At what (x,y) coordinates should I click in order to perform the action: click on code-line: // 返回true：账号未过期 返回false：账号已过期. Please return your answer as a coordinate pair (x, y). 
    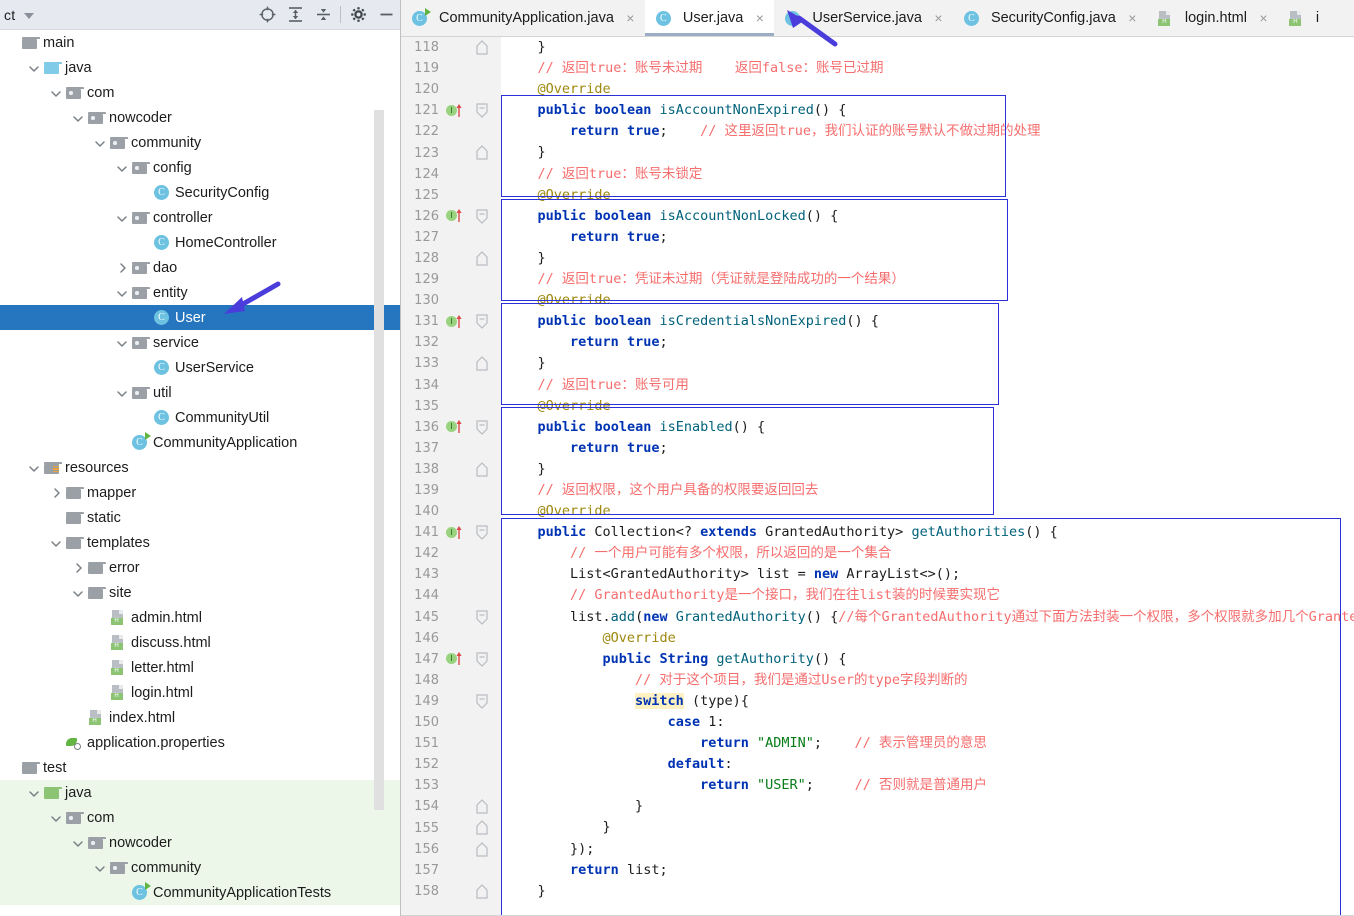
    Looking at the image, I should click on (929, 68).